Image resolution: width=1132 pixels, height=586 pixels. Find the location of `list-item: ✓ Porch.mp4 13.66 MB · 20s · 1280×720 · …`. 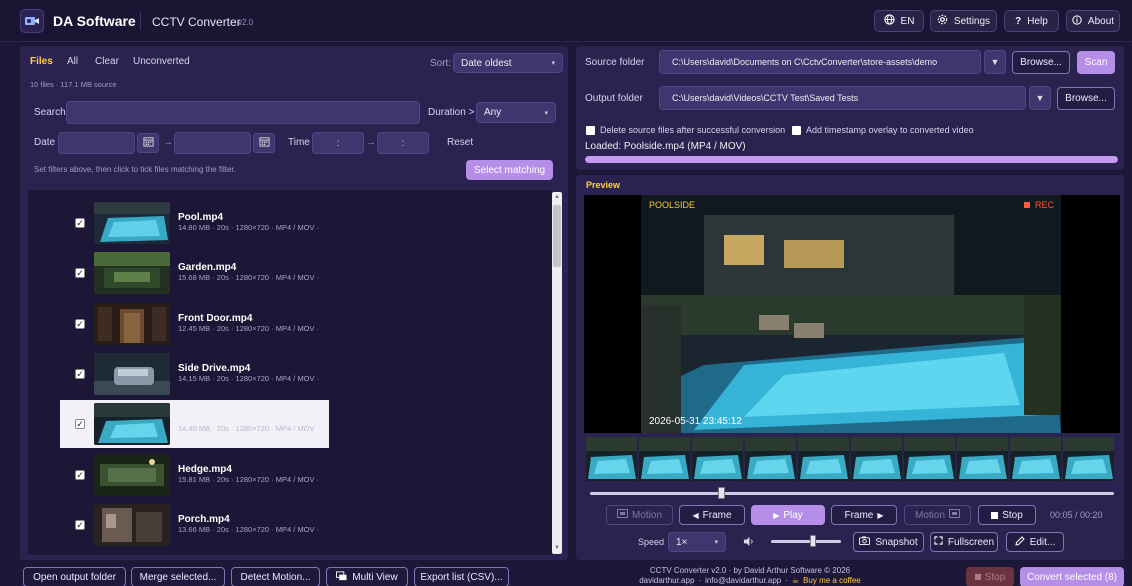

list-item: ✓ Porch.mp4 13.66 MB · 20s · 1280×720 · … is located at coordinates (194, 525).